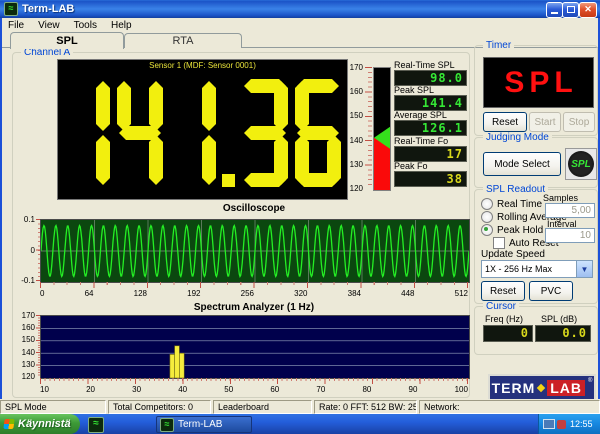 The width and height of the screenshot is (600, 434). Describe the element at coordinates (1, 216) in the screenshot. I see `window-frame-left` at that location.